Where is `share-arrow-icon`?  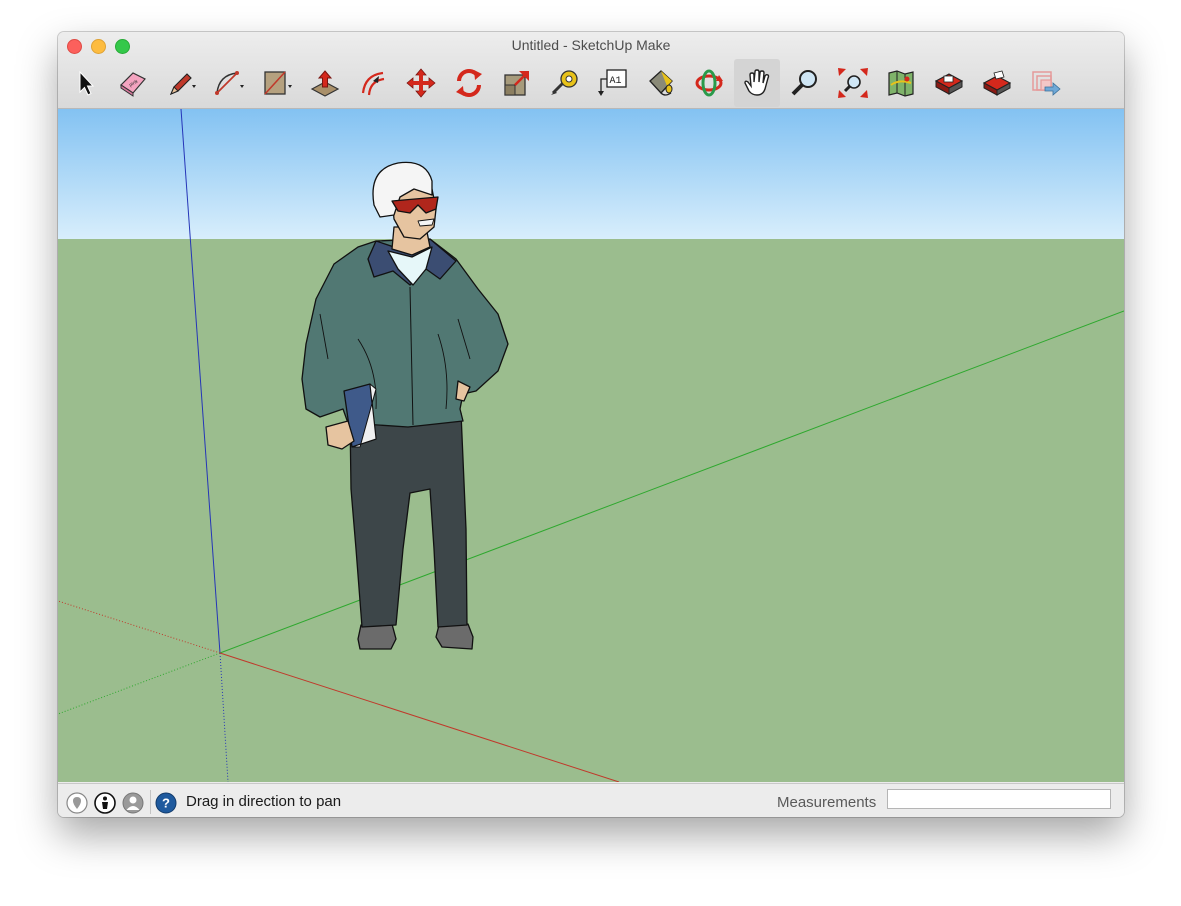
share-arrow-icon is located at coordinates (1046, 83).